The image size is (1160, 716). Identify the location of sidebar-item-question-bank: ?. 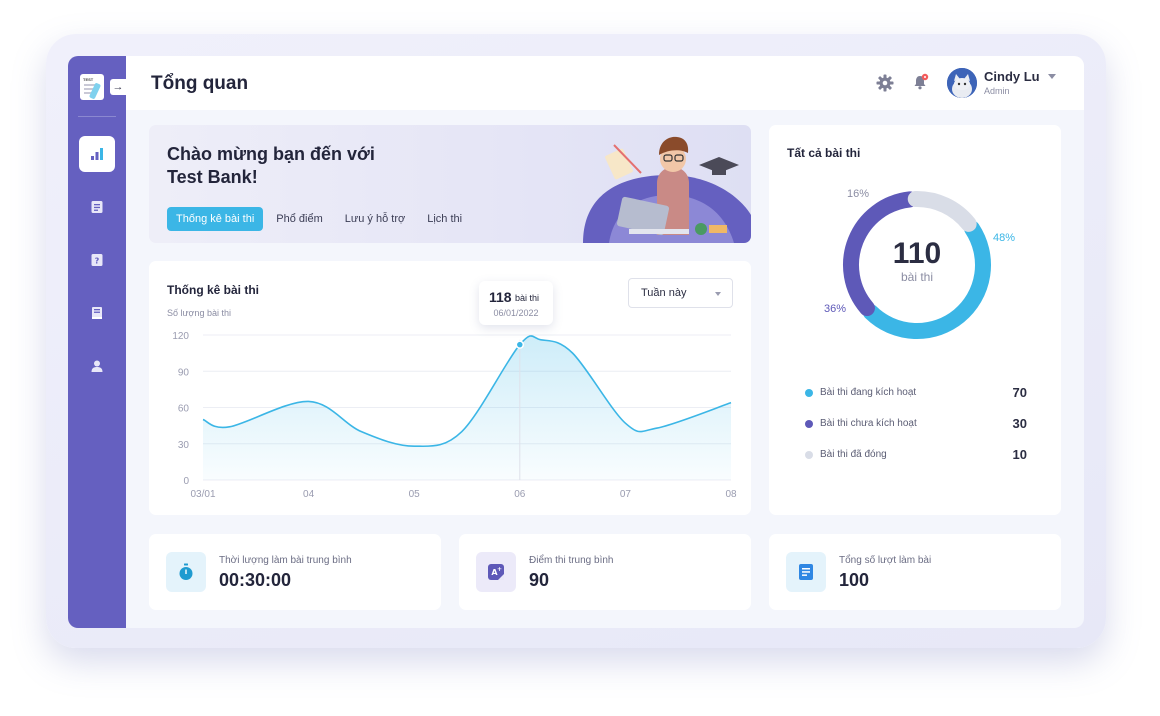
(97, 260).